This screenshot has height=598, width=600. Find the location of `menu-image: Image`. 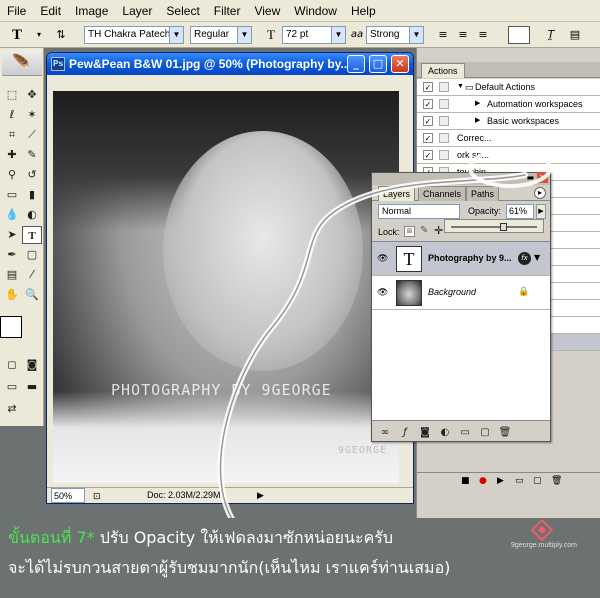

menu-image: Image is located at coordinates (91, 11).